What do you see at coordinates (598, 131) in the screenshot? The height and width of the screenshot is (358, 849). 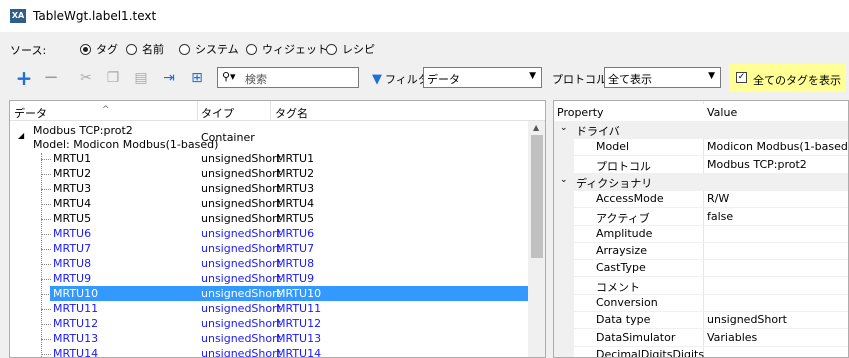 I see `category-label: ドライバ` at bounding box center [598, 131].